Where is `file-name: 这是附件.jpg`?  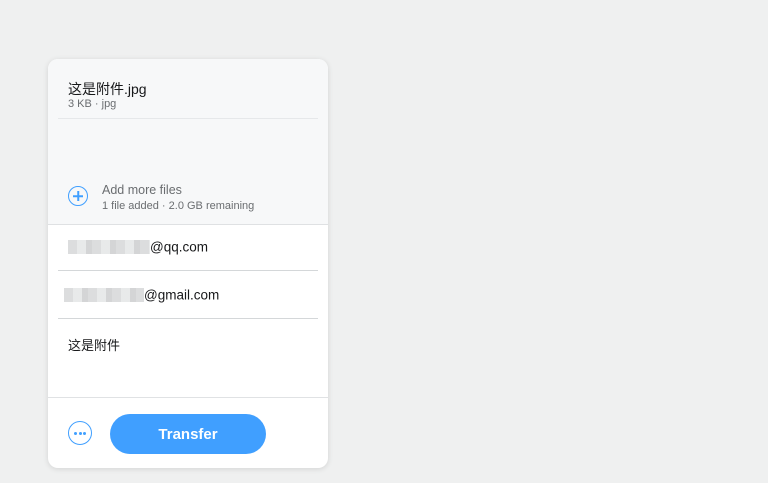
file-name: 这是附件.jpg is located at coordinates (107, 89).